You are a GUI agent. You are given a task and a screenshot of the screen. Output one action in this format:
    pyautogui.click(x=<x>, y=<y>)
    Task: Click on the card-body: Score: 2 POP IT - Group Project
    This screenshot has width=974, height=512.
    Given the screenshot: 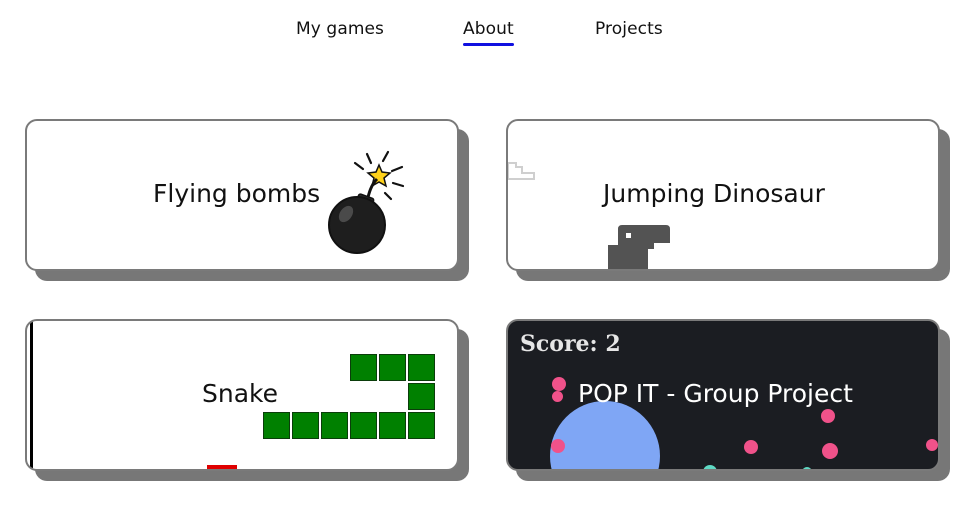 What is the action you would take?
    pyautogui.click(x=723, y=395)
    